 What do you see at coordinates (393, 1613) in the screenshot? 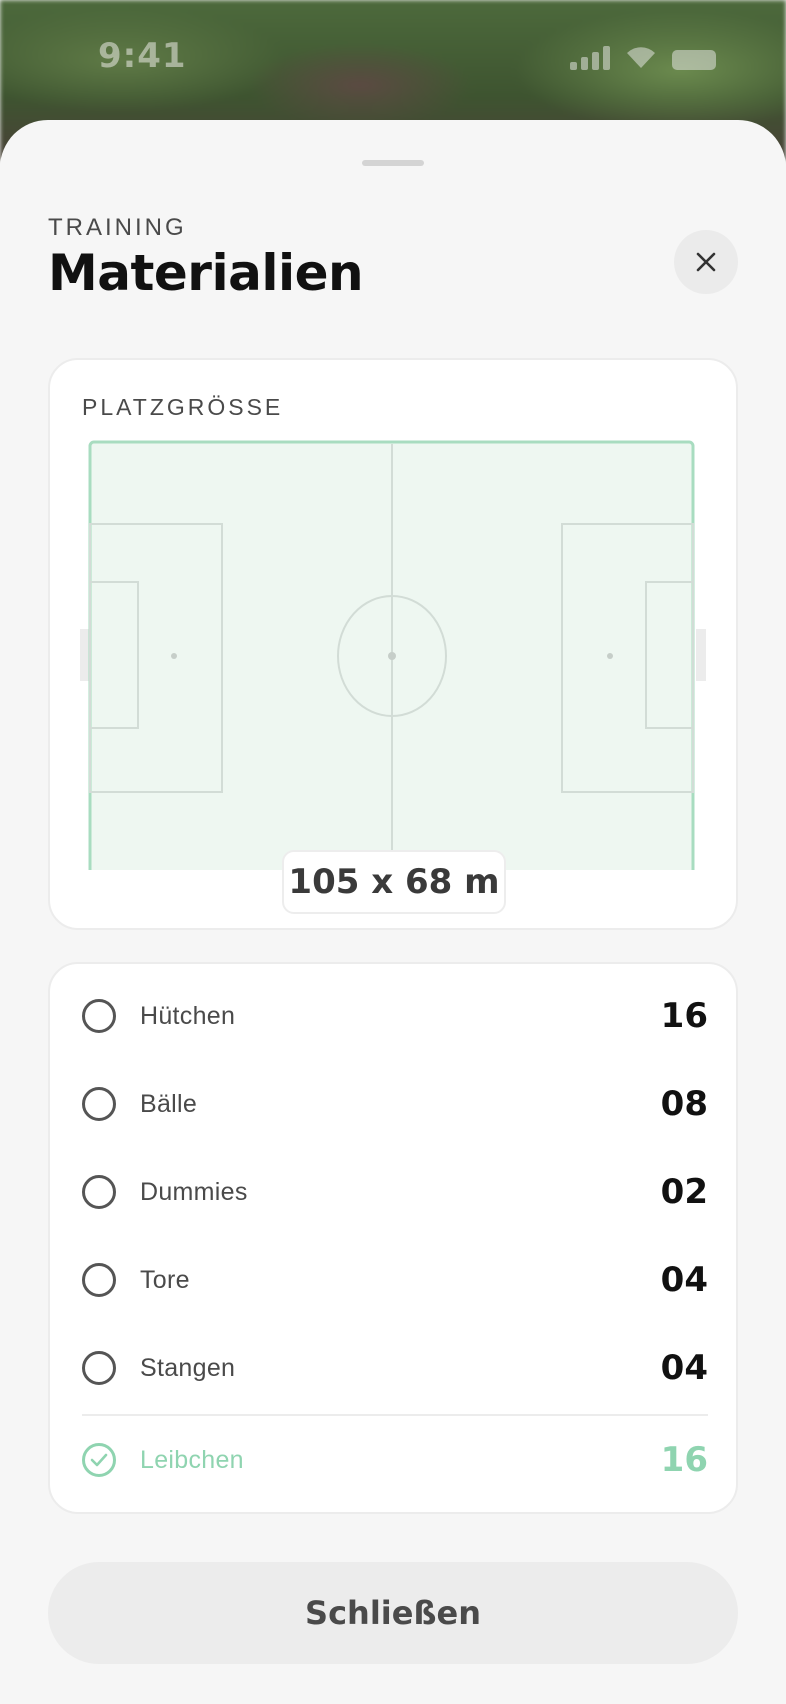
I see `close-sheet-button: Schließen` at bounding box center [393, 1613].